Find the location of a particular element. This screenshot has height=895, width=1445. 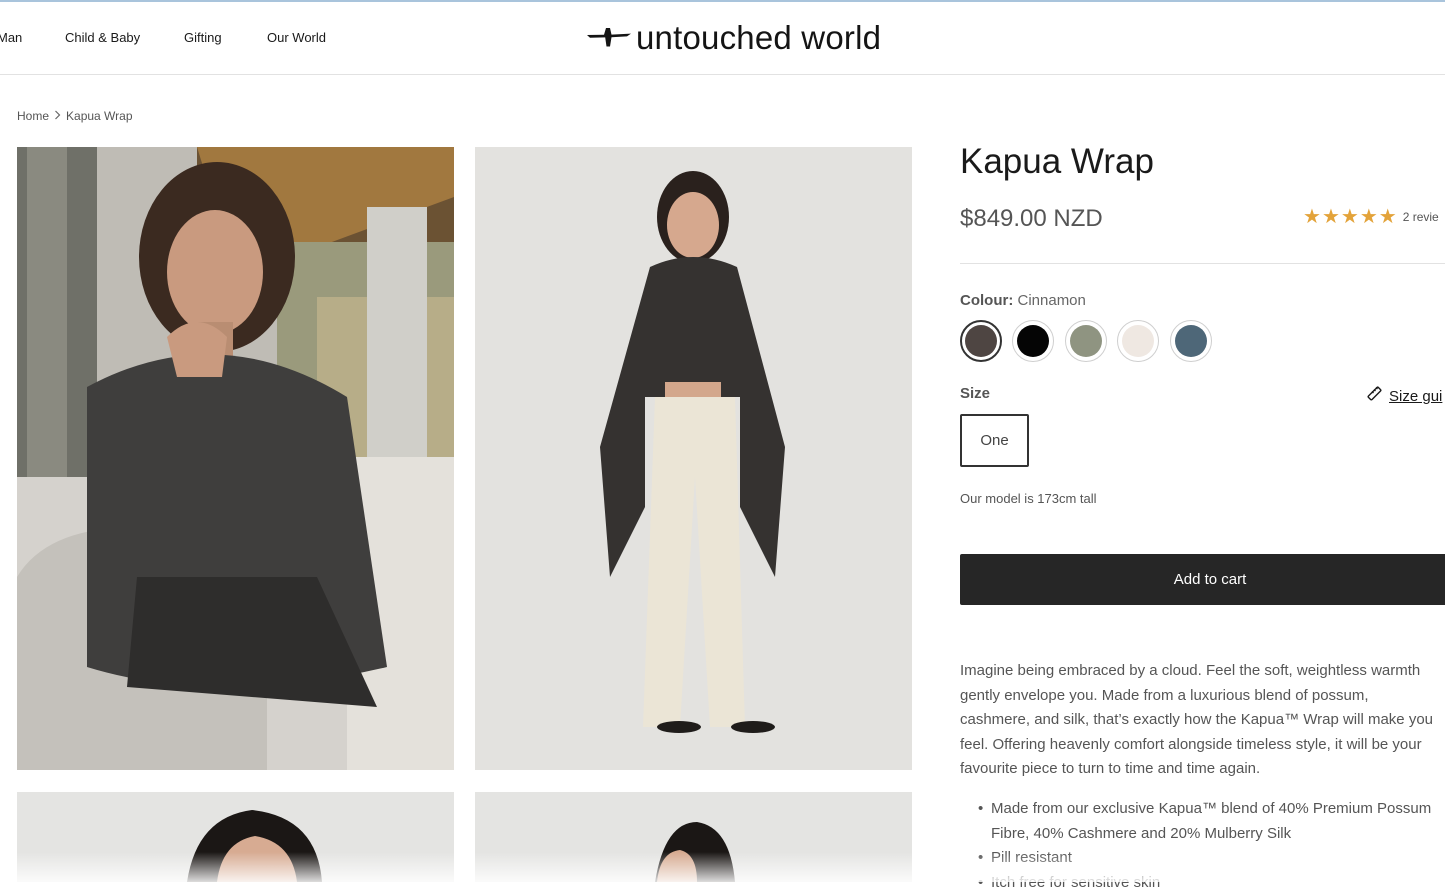

nav-item-gifting: Gifting is located at coordinates (203, 37).